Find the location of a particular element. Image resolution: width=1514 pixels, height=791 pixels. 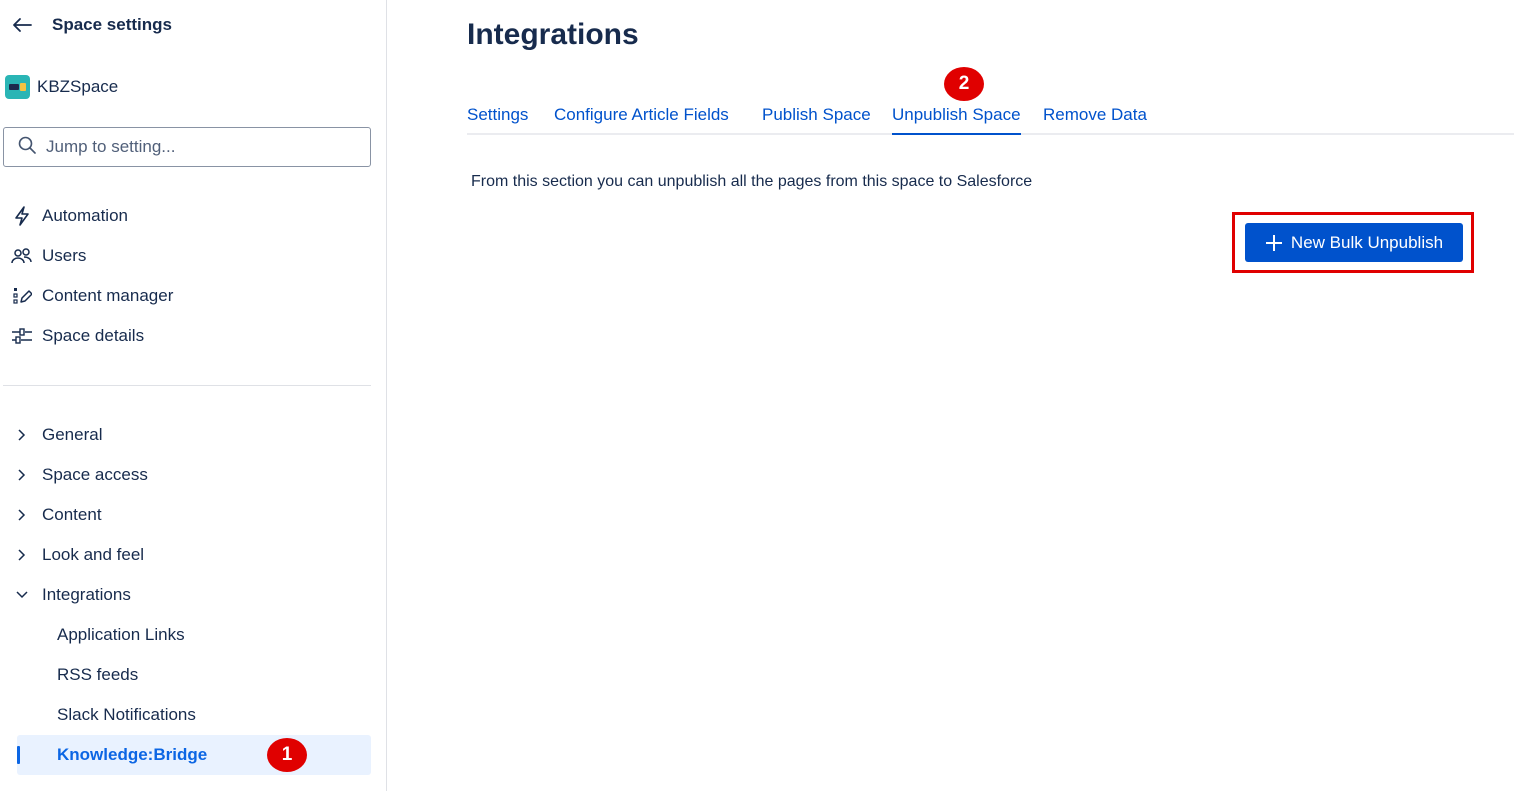

sidebar-header: Space settings is located at coordinates (91, 25).